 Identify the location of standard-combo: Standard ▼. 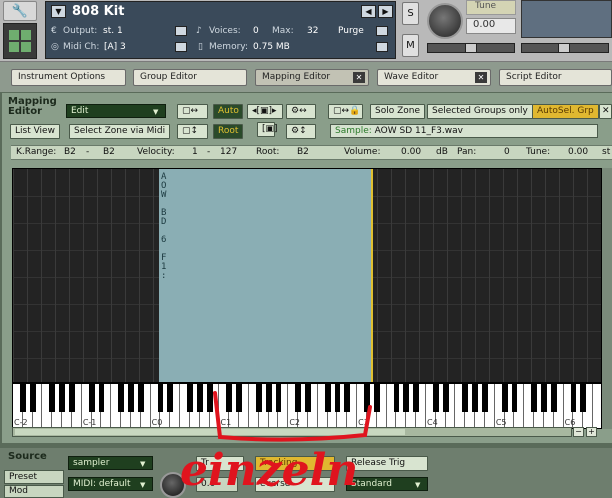
(387, 484).